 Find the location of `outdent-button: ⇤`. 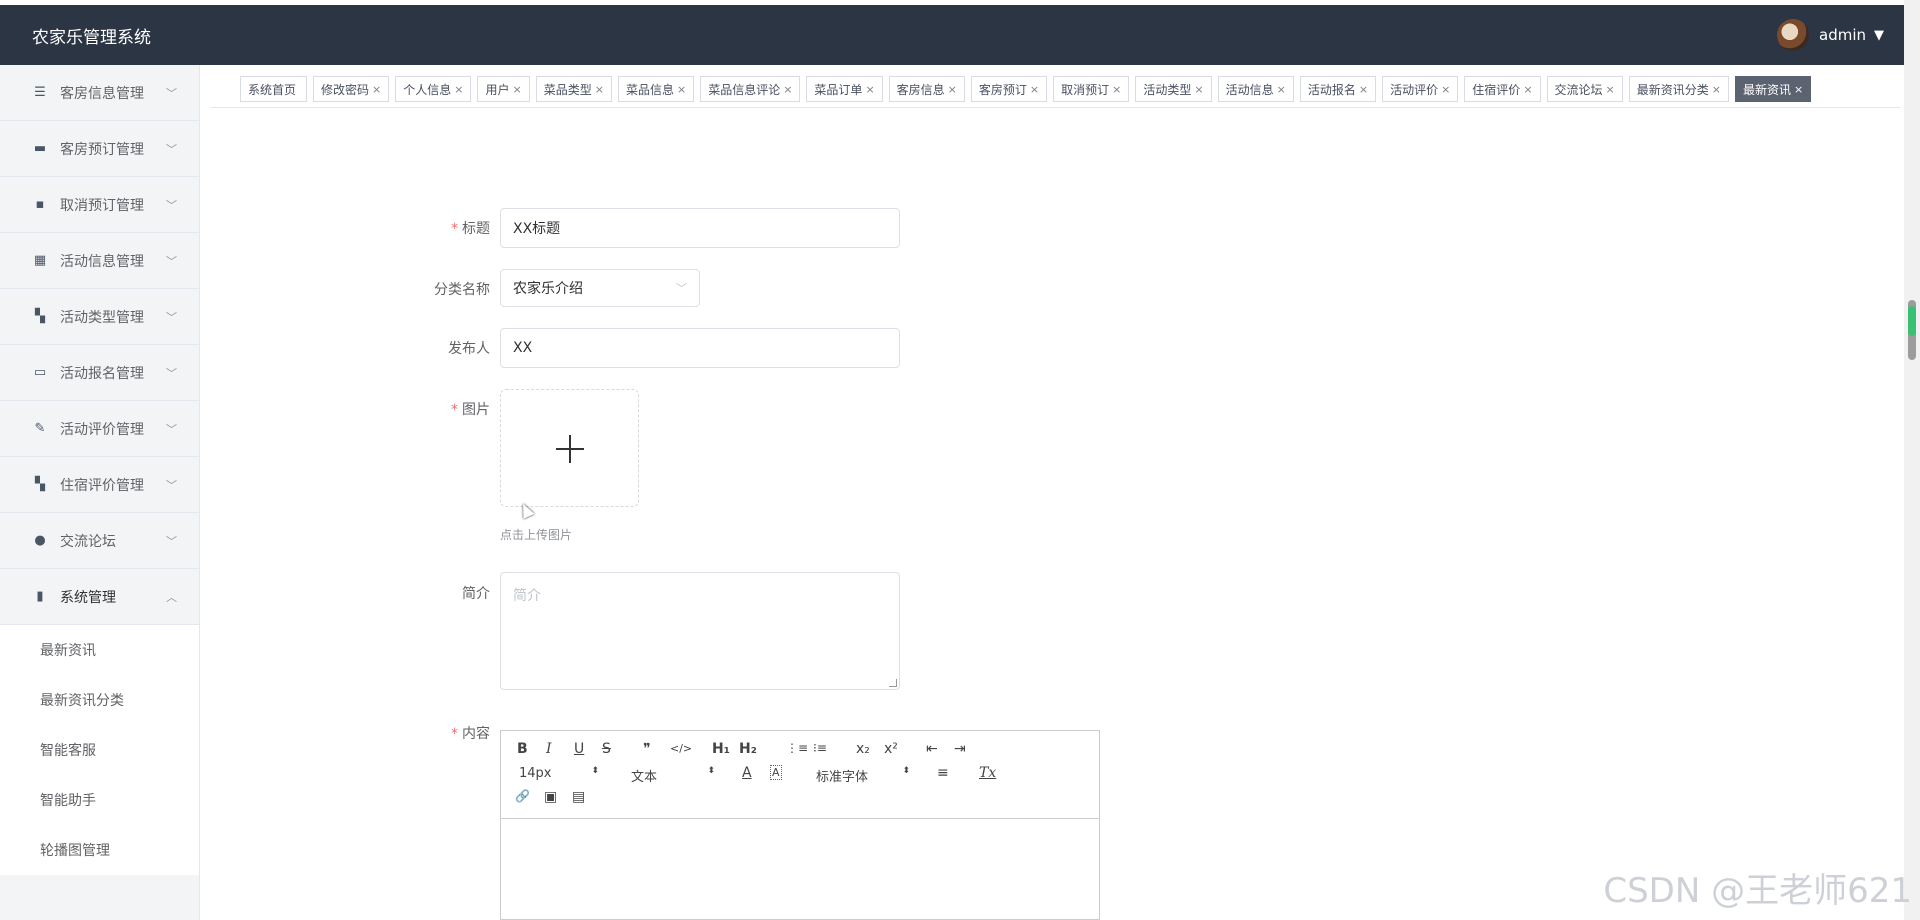

outdent-button: ⇤ is located at coordinates (932, 749).